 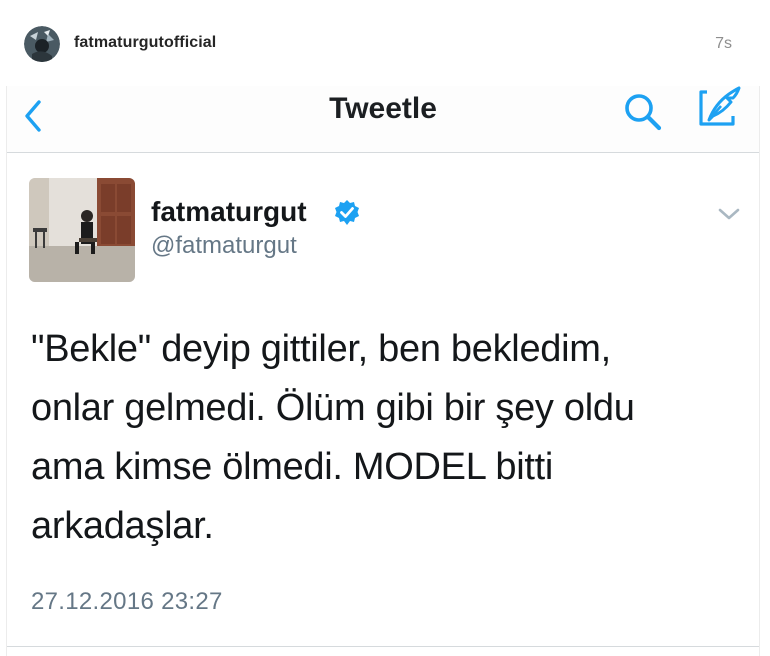 What do you see at coordinates (82, 230) in the screenshot?
I see `tweet-avatar` at bounding box center [82, 230].